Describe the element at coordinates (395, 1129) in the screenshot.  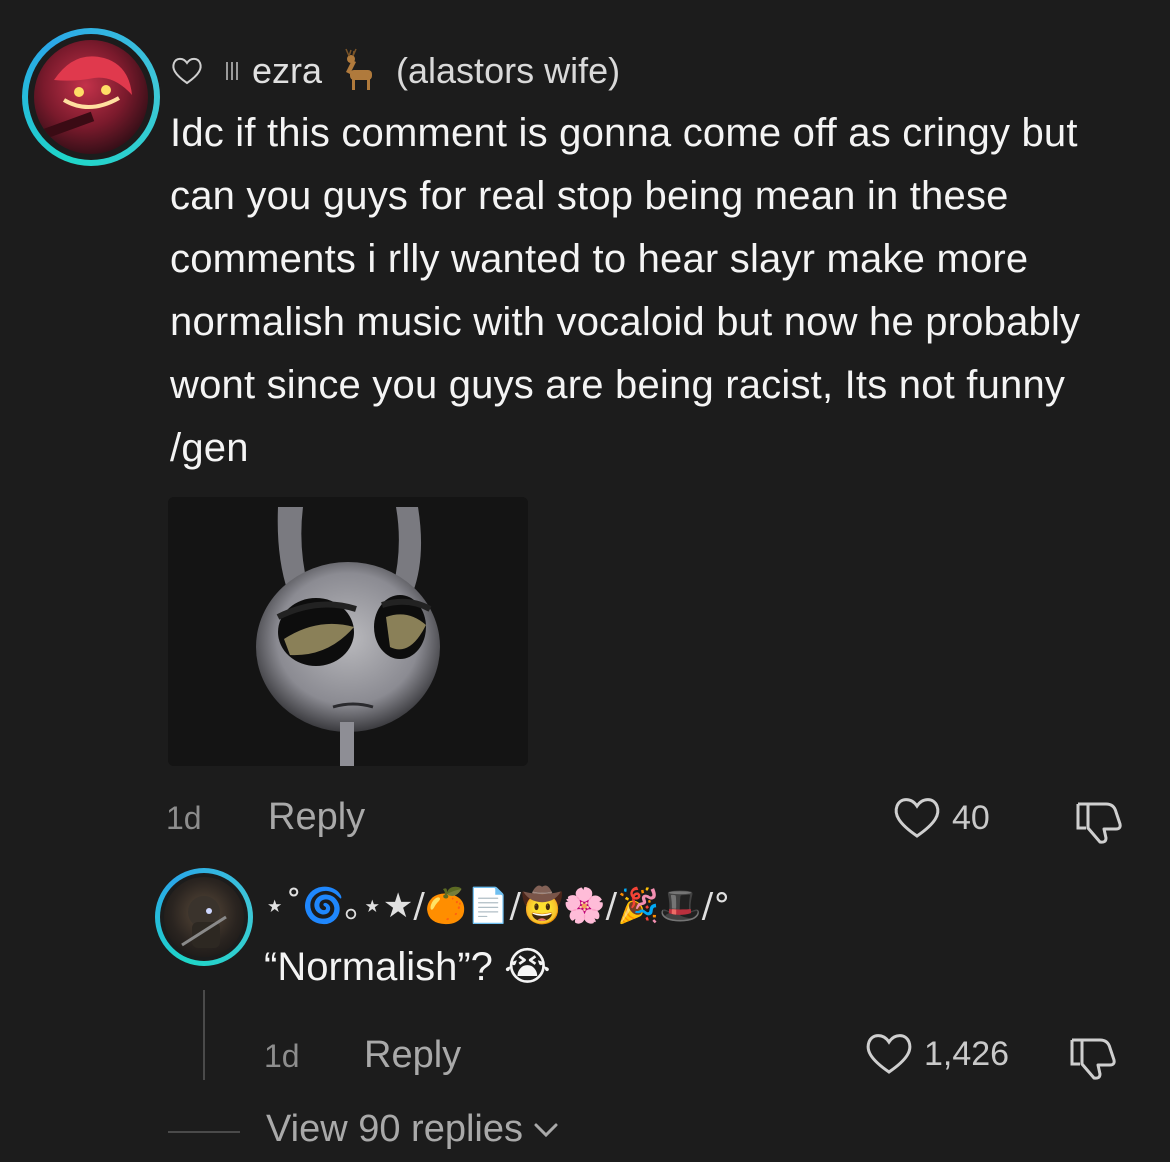
I see `view-replies-label: View 90 replies` at that location.